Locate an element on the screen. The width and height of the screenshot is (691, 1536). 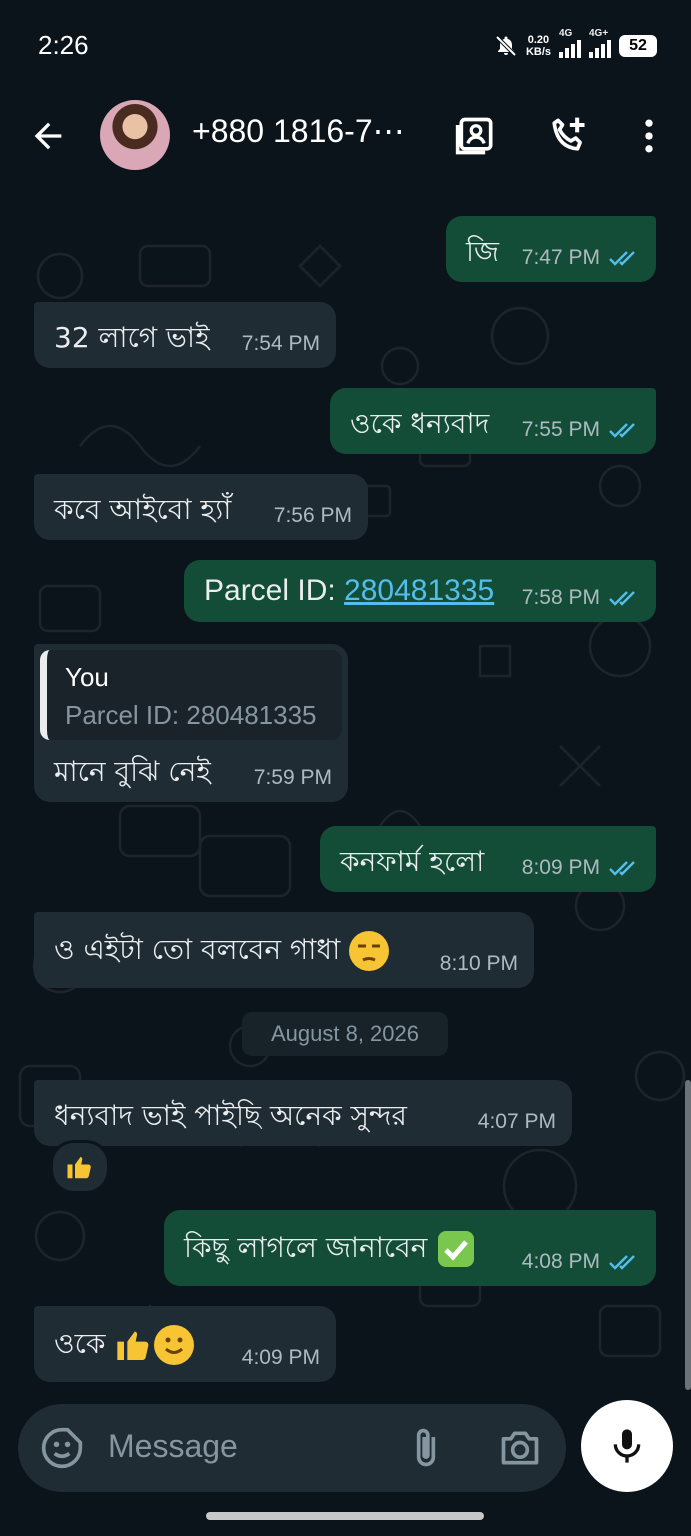
attach-icon is located at coordinates (426, 1448).